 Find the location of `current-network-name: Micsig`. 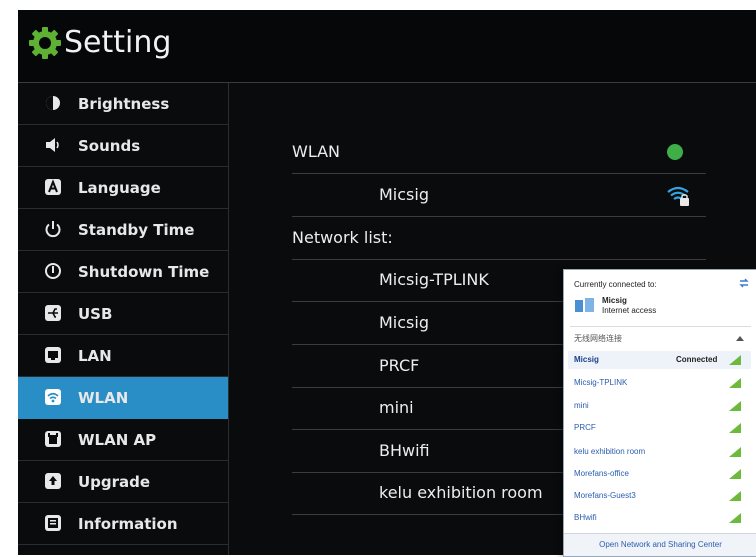

current-network-name: Micsig is located at coordinates (614, 300).